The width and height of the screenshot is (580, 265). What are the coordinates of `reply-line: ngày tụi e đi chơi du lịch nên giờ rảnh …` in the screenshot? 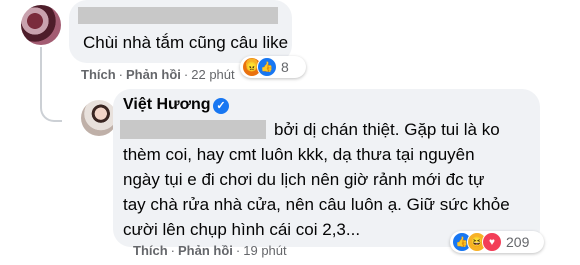 It's located at (304, 179).